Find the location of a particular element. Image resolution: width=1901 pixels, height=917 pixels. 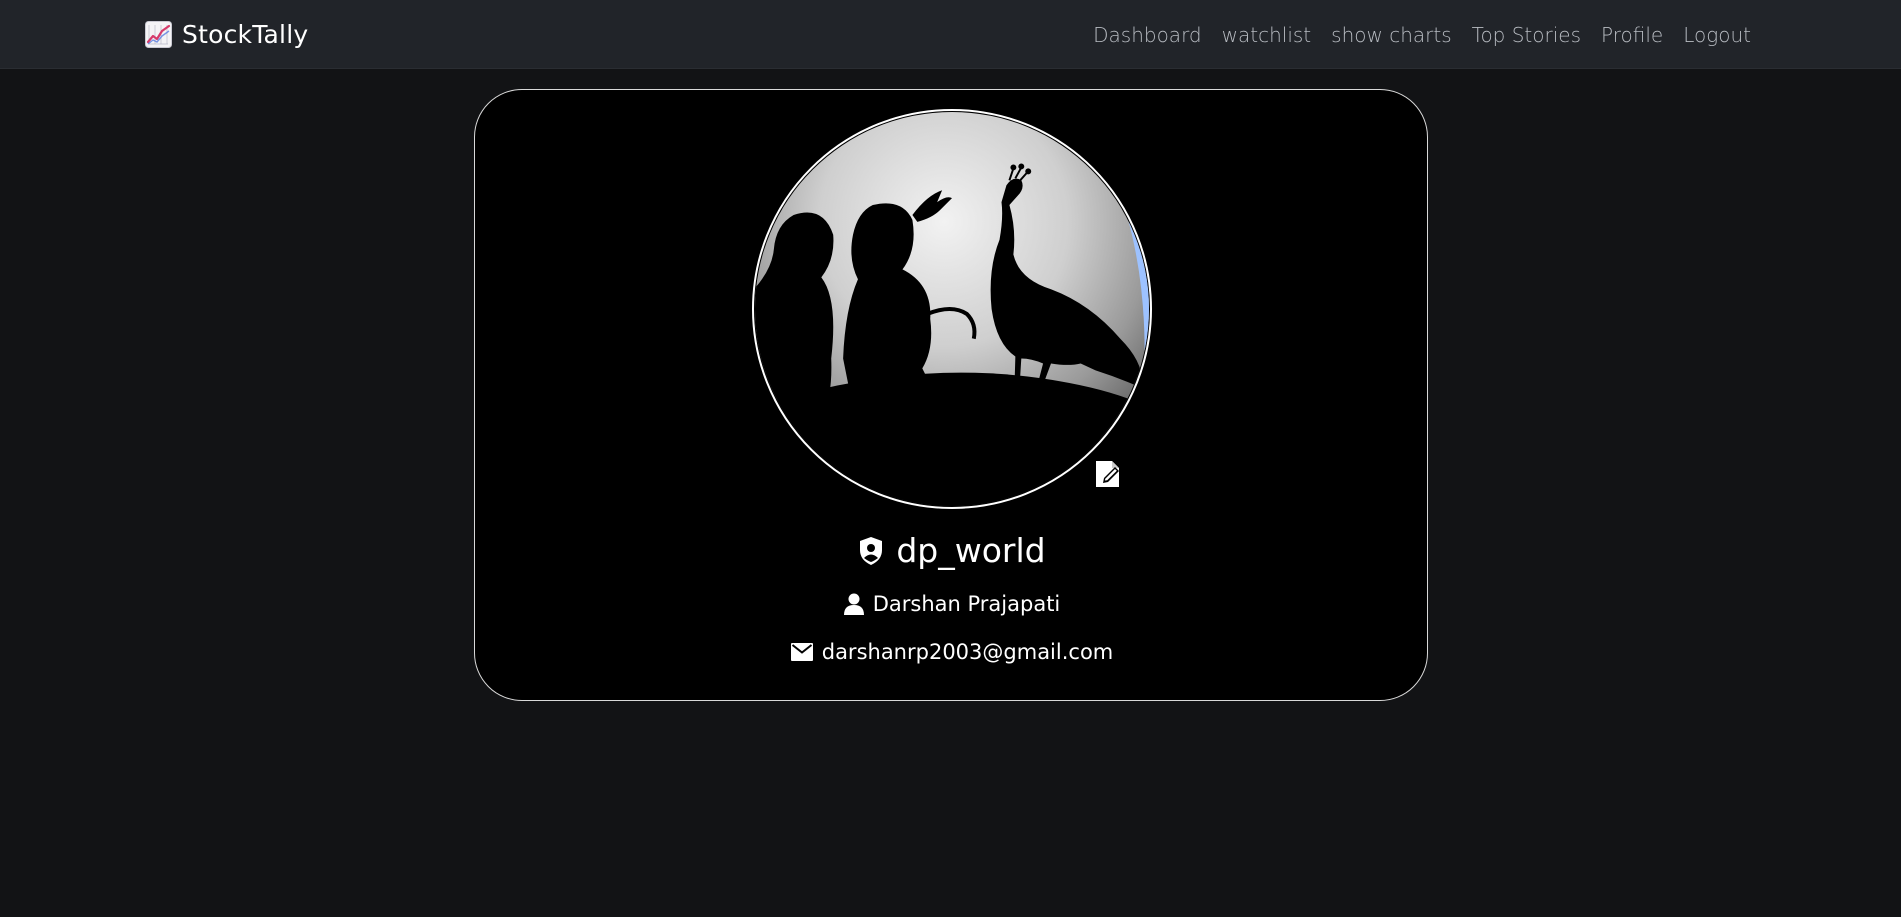

nav-link-show-charts: show charts is located at coordinates (1391, 35).